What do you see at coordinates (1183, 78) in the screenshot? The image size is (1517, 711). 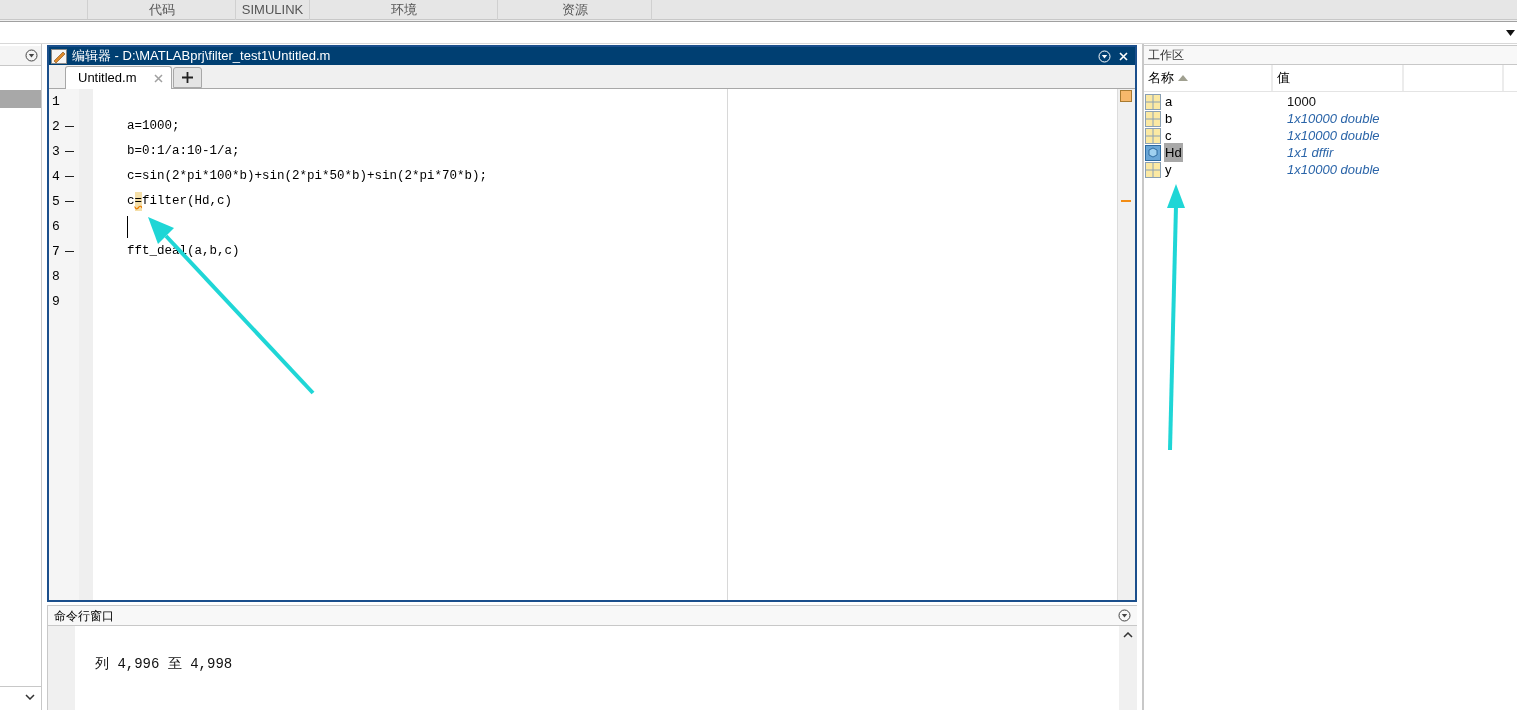 I see `sort-ascending-icon` at bounding box center [1183, 78].